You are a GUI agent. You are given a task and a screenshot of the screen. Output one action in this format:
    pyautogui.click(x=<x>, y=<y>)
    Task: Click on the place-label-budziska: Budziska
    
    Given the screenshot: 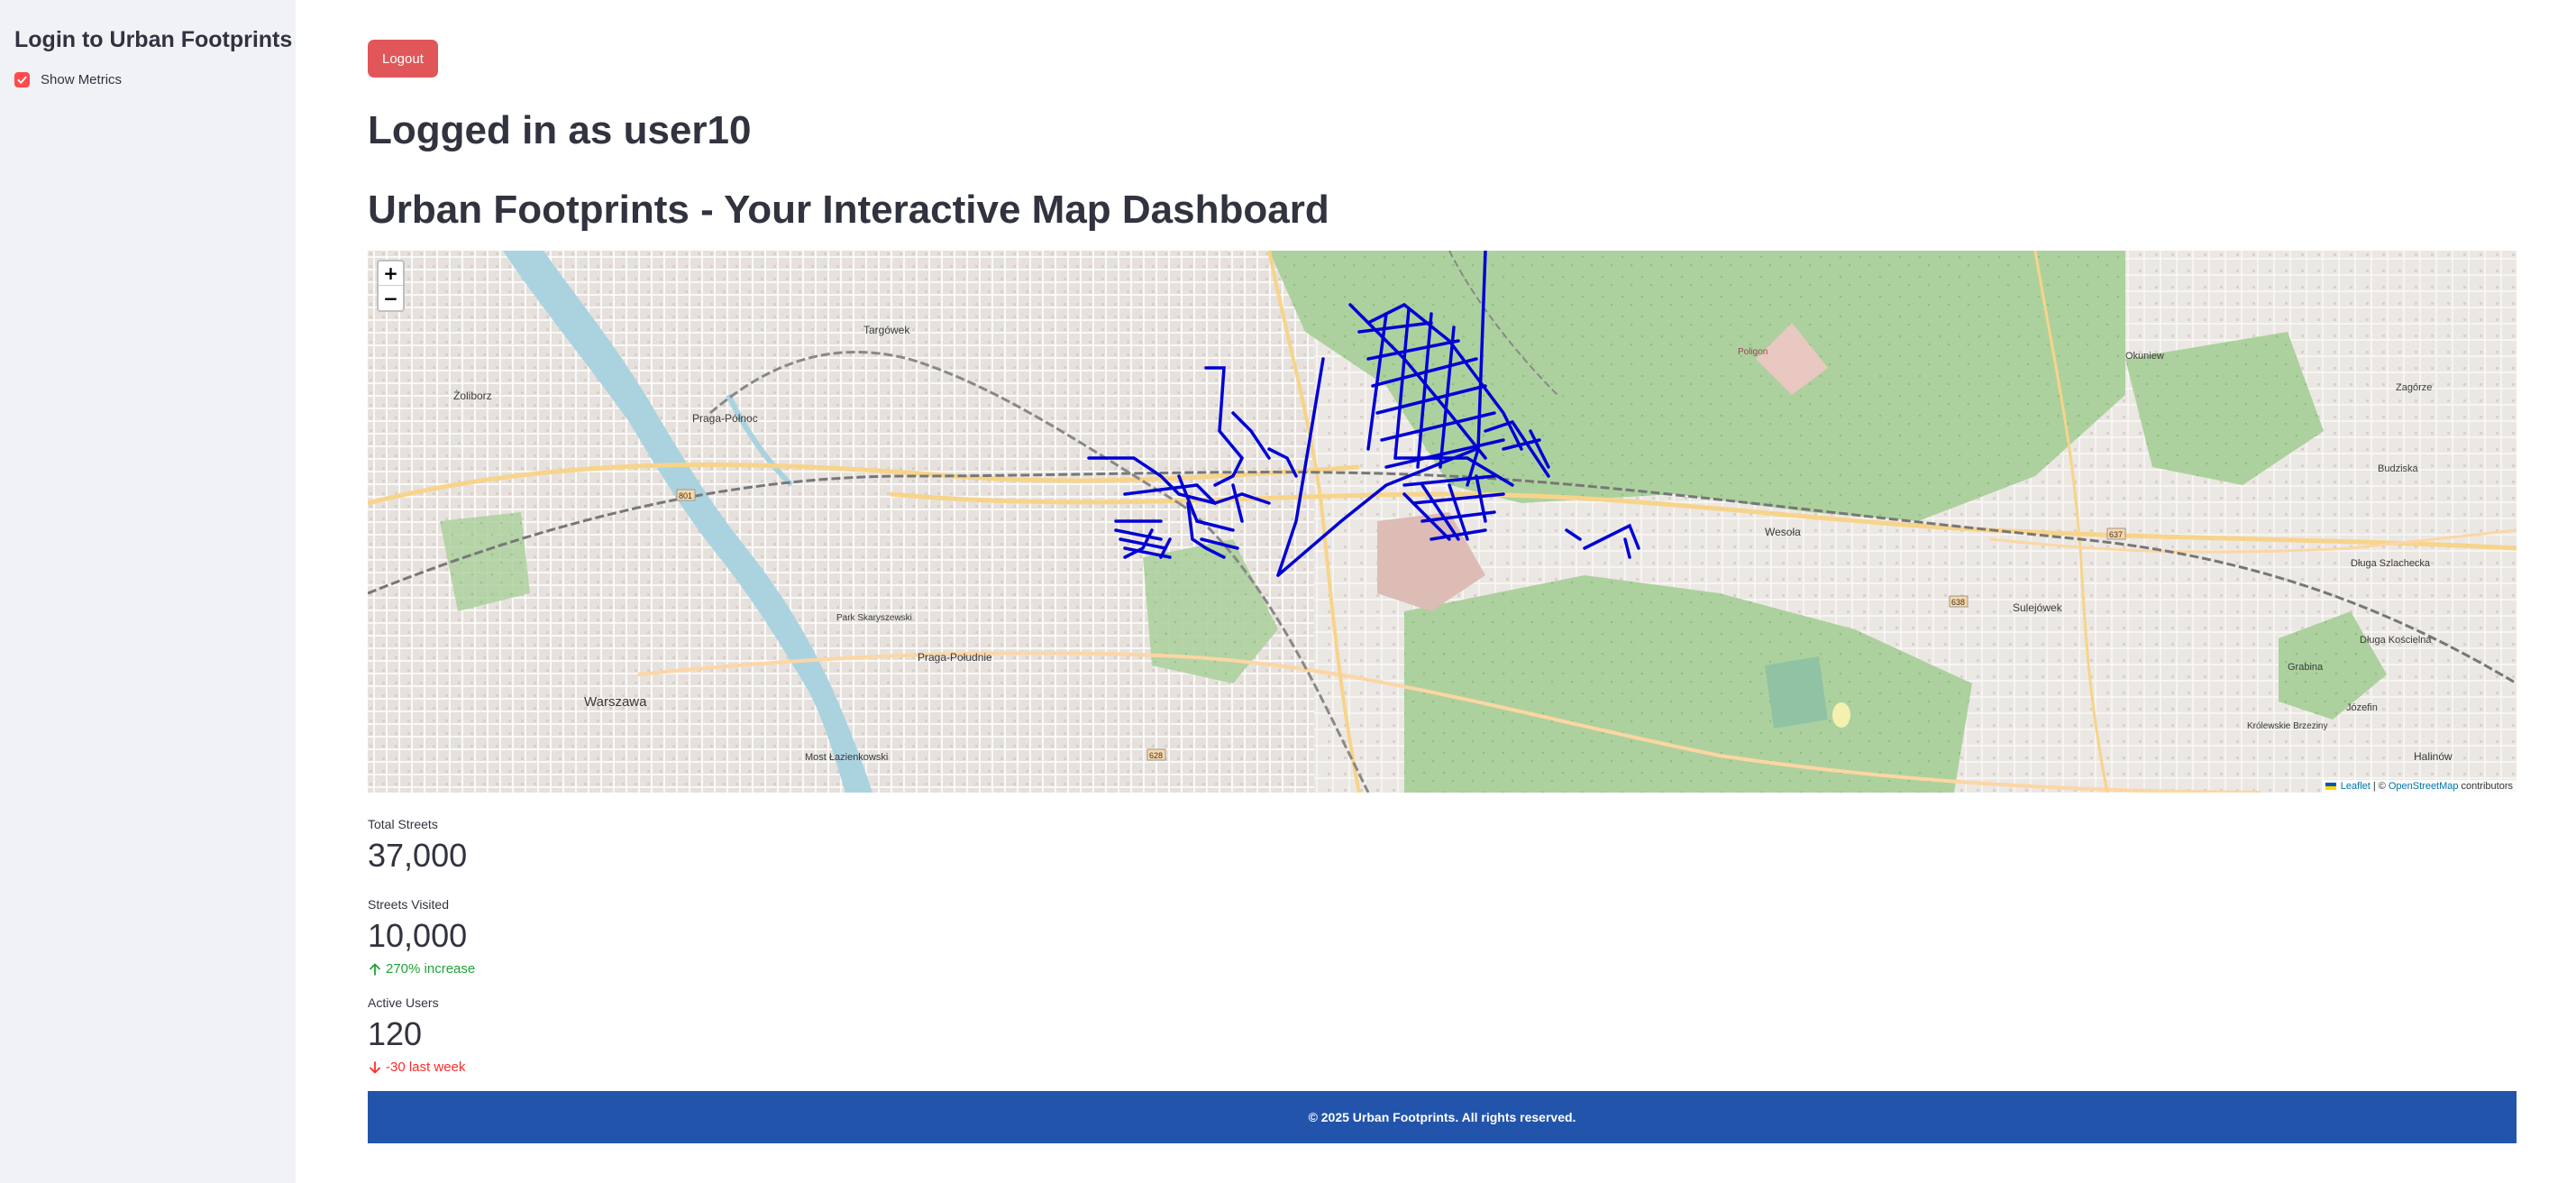 What is the action you would take?
    pyautogui.click(x=2398, y=468)
    